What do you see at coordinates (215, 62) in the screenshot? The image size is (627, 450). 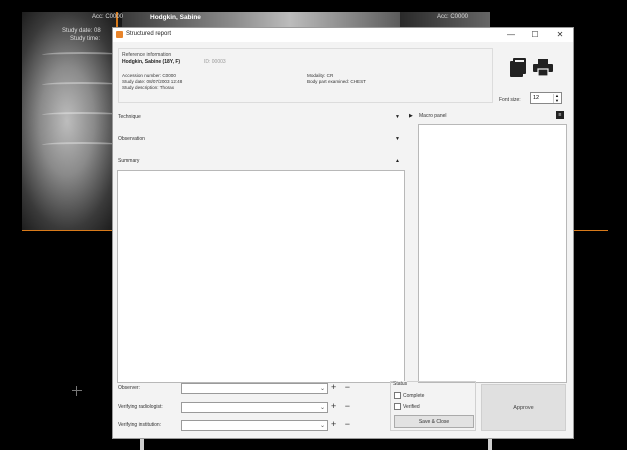 I see `reference-id: ID: 00003` at bounding box center [215, 62].